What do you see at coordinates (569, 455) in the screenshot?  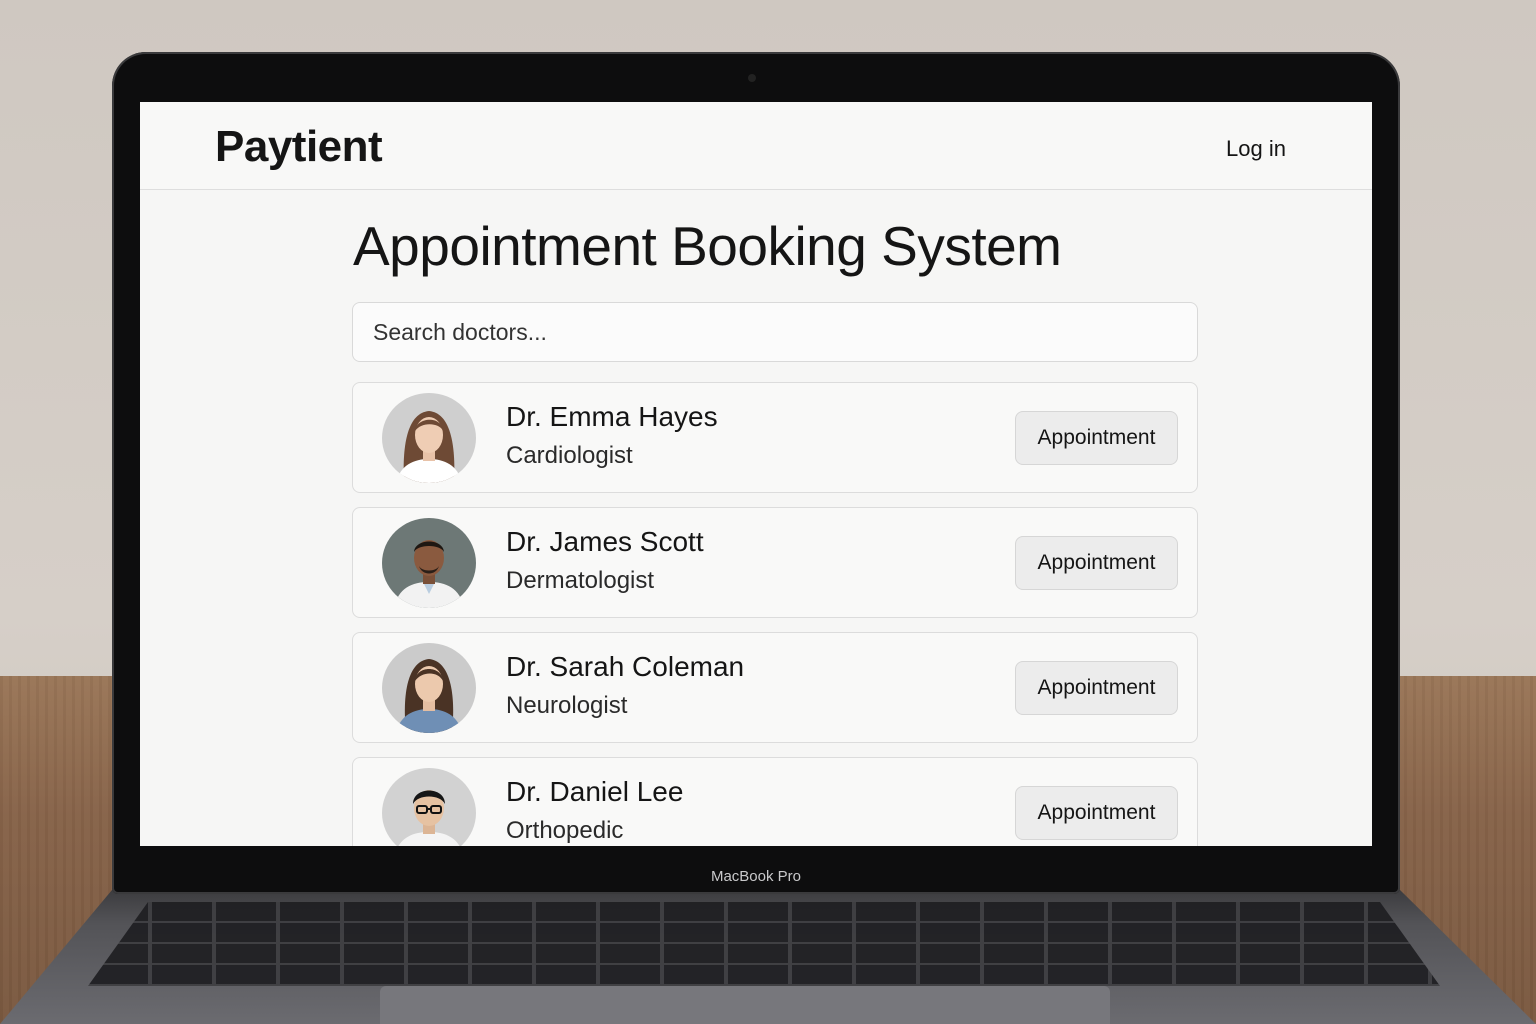 I see `doctor-specialty: Cardiologist` at bounding box center [569, 455].